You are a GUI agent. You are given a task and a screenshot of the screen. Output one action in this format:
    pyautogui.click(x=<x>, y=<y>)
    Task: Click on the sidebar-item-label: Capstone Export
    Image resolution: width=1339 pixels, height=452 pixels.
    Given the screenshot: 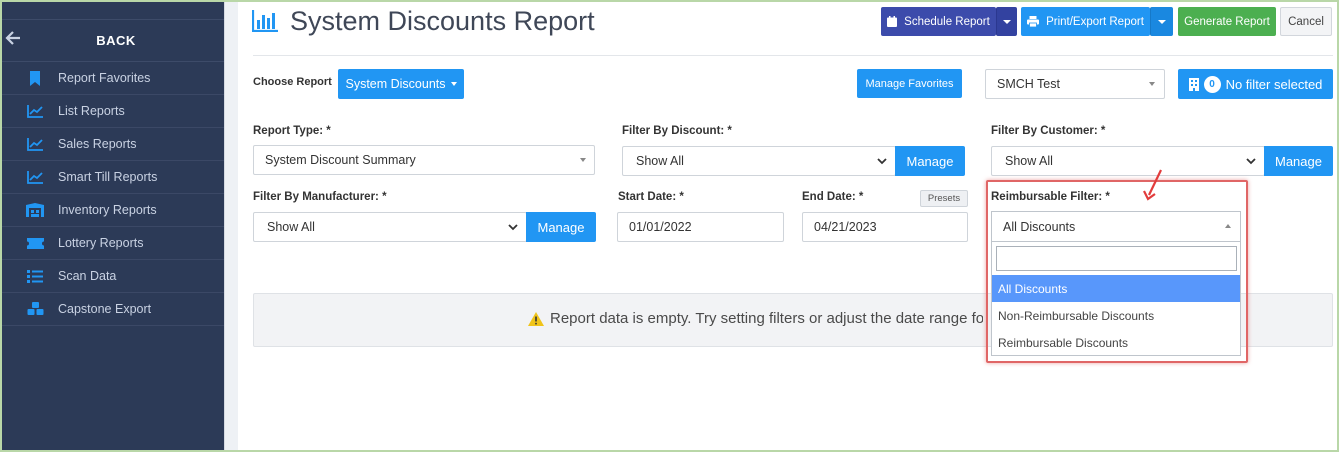 What is the action you would take?
    pyautogui.click(x=105, y=309)
    